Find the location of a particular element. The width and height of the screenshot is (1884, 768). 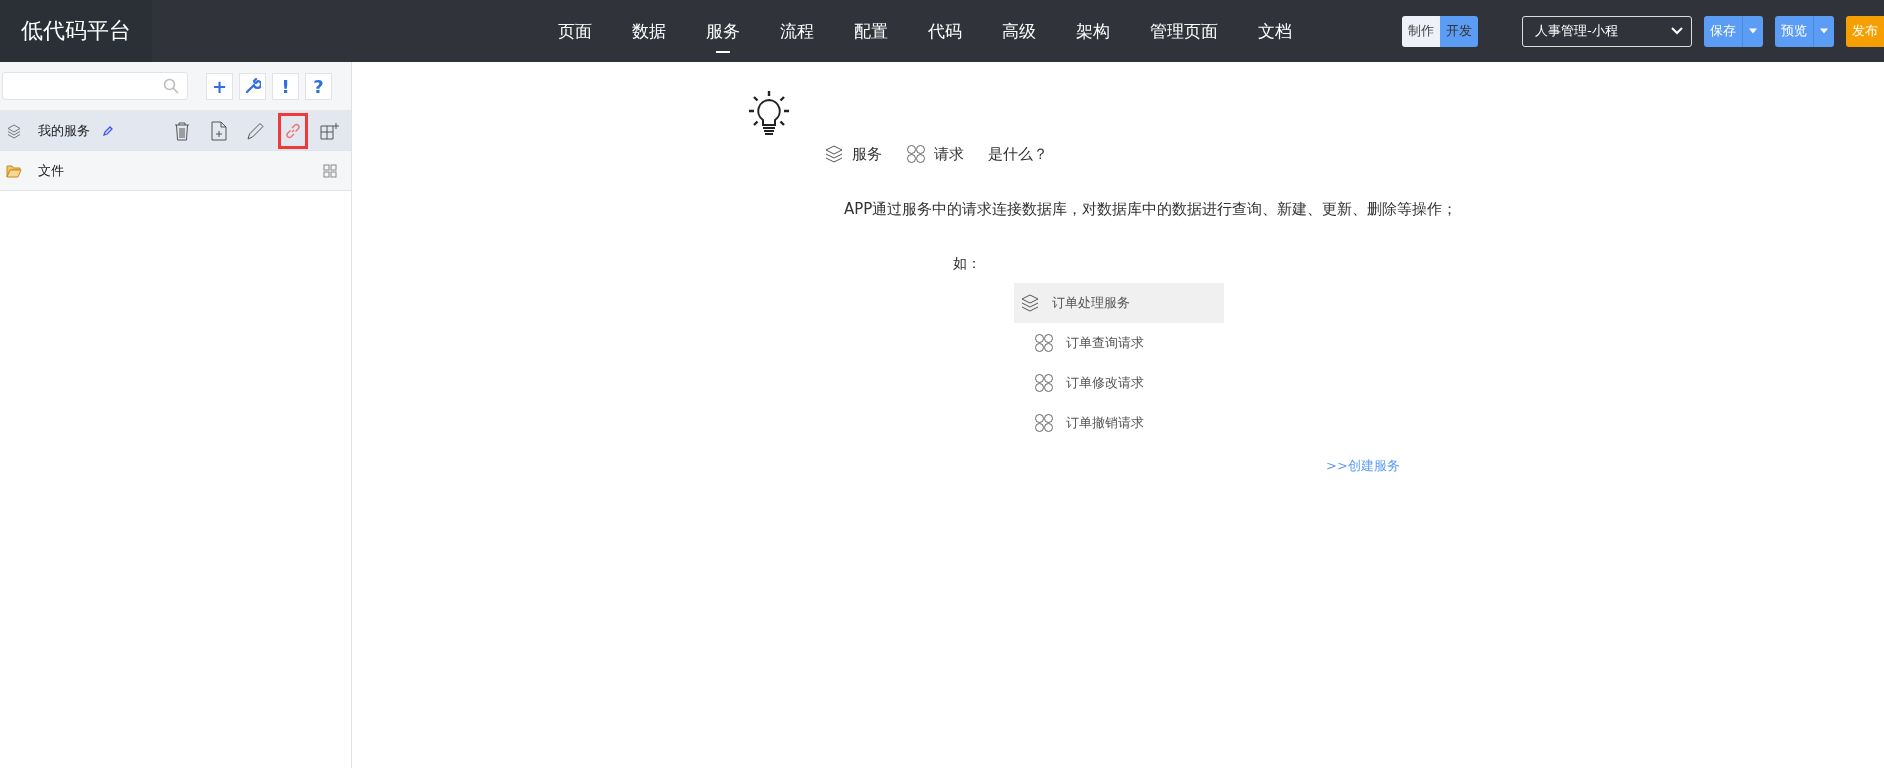

example-label: 订单处理服务 is located at coordinates (1091, 303).